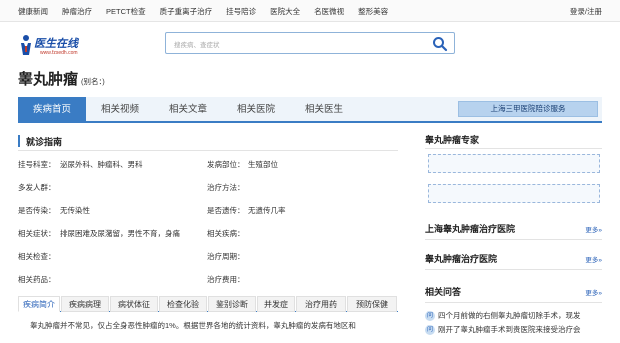 The width and height of the screenshot is (620, 343). Describe the element at coordinates (37, 164) in the screenshot. I see `guide-label: 挂号科室：` at that location.